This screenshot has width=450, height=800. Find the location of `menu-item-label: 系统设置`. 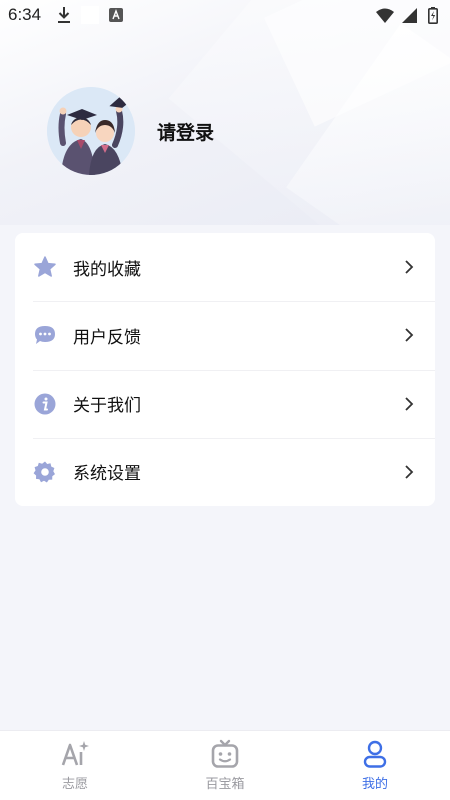

menu-item-label: 系统设置 is located at coordinates (107, 474).